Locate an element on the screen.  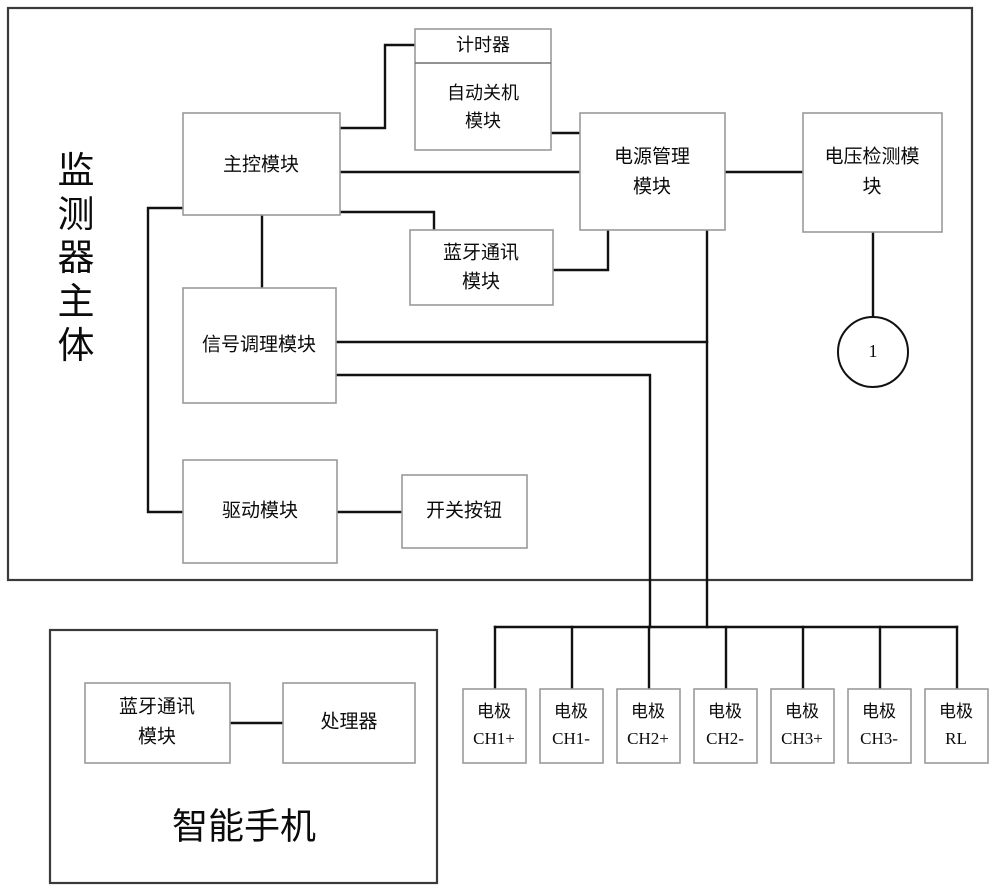
monitor-body-title: 监 测 器 主 体 is located at coordinates (76, 259).